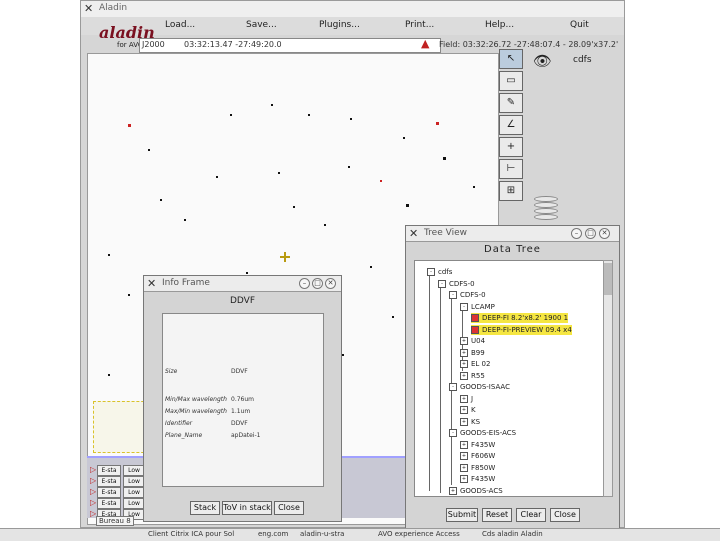  I want to click on tree-node: - GOODS-EIS-ACS, so click(482, 433).